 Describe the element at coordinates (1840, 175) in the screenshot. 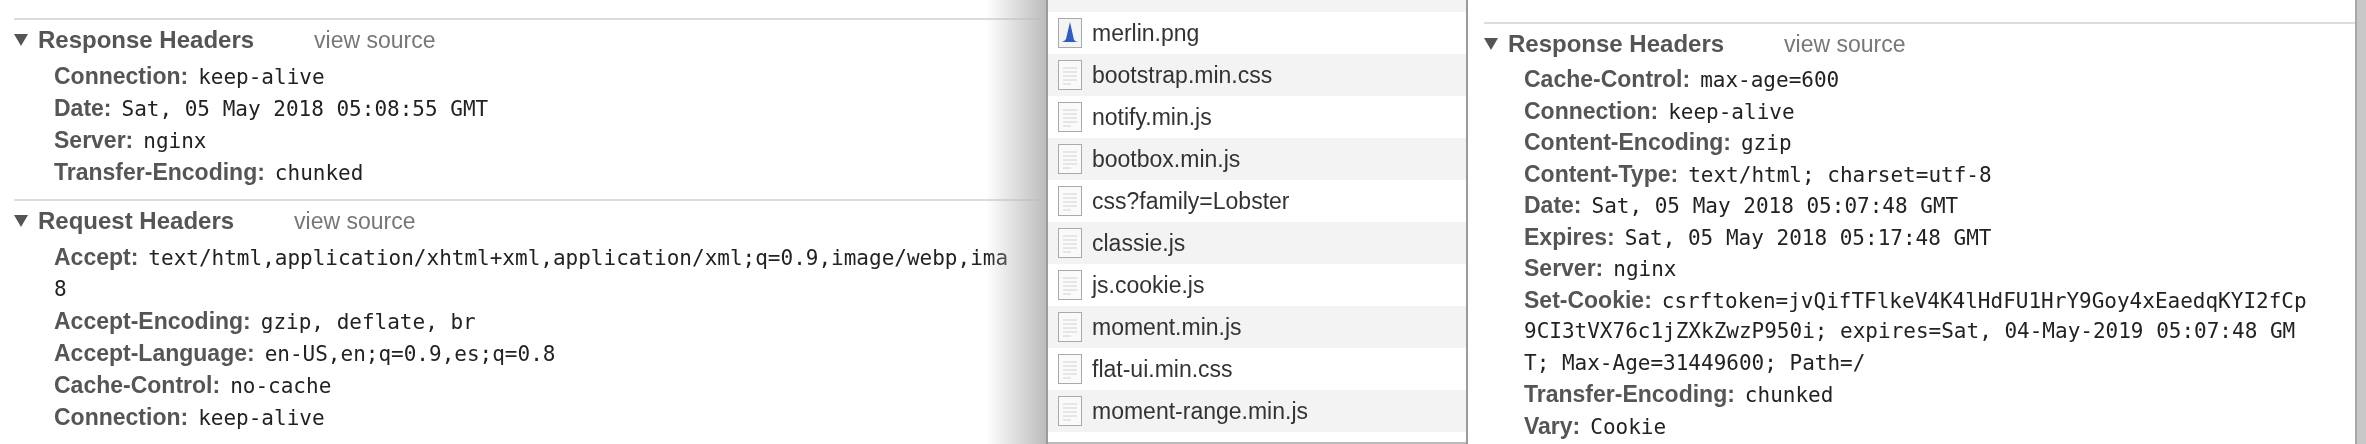

I see `header-value: text/html; charset=utf-8` at that location.